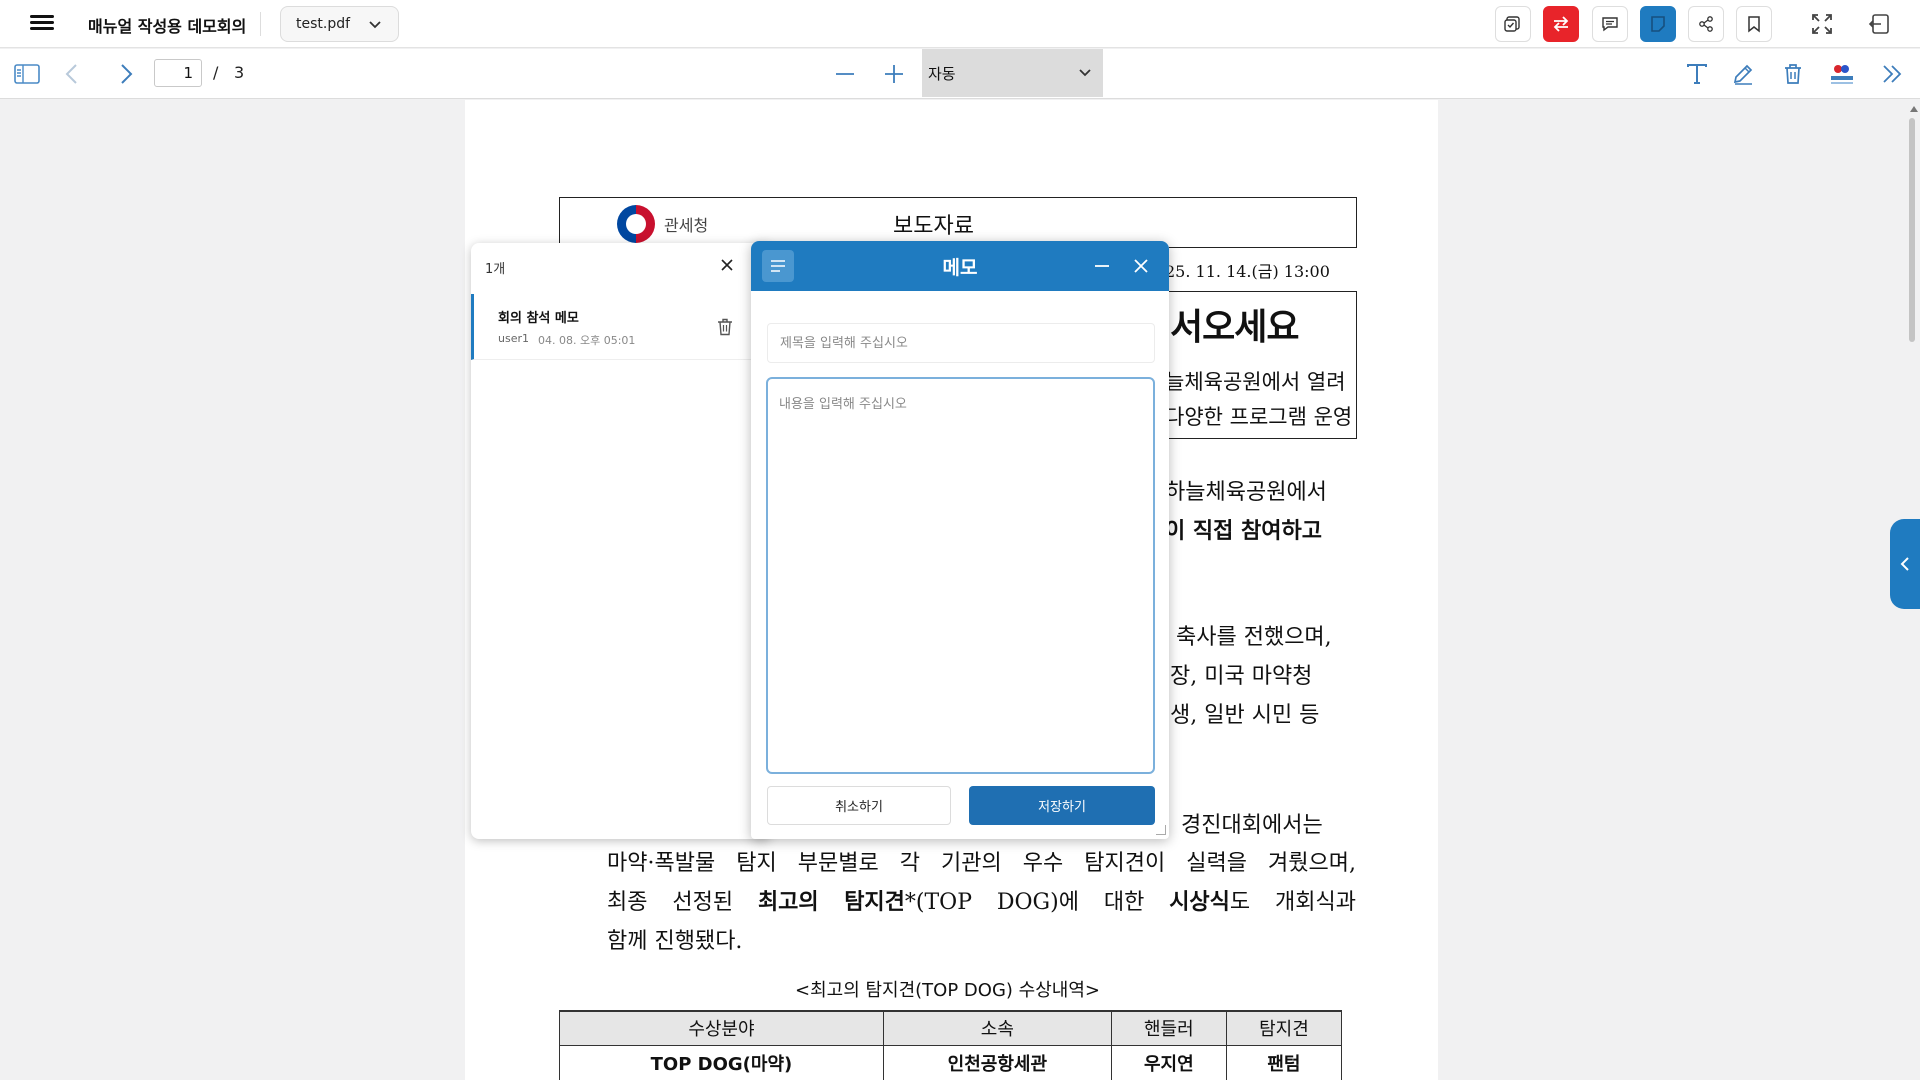 The image size is (1920, 1080). I want to click on subheadline-1: 늘체육공원에서 열려, so click(1255, 382).